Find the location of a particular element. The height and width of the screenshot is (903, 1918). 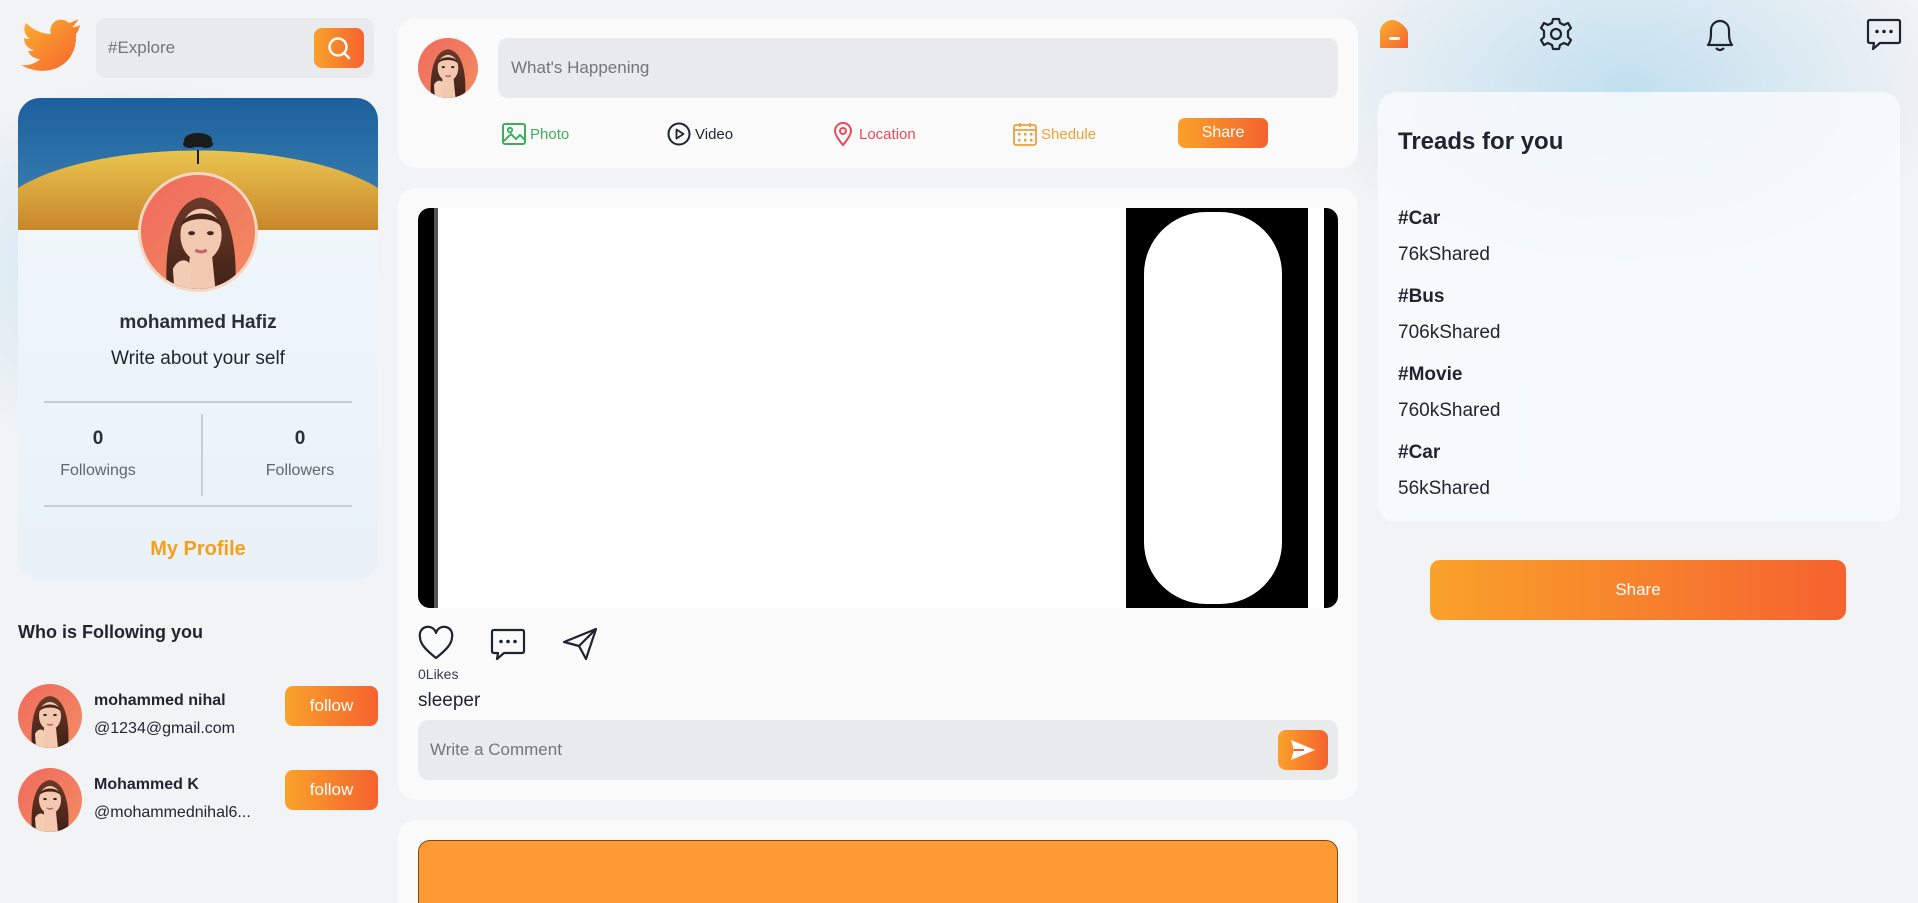

follower-name: Mohammed K is located at coordinates (146, 785).